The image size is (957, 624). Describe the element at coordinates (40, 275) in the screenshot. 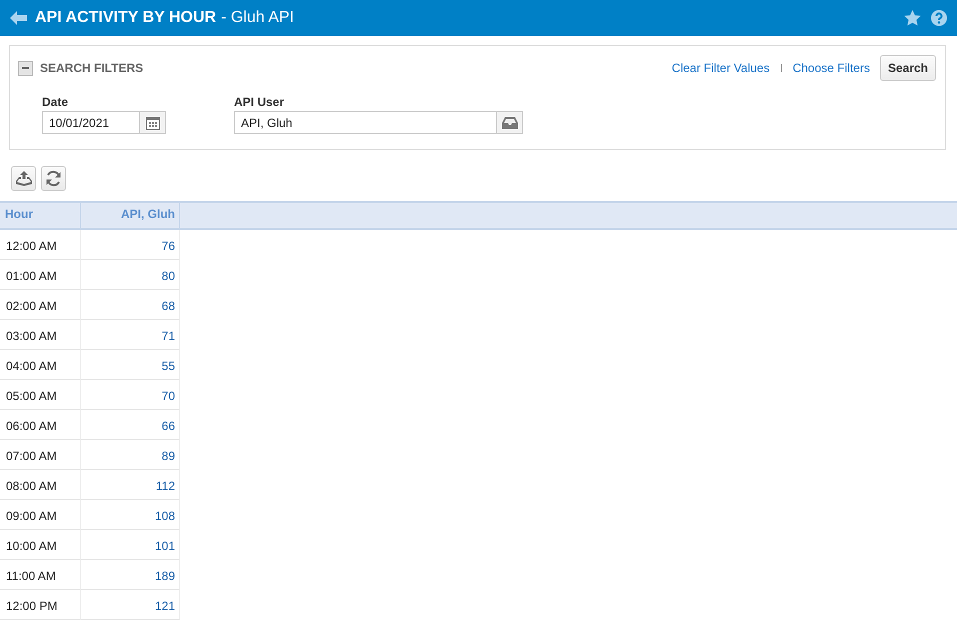

I see `table-cell: 01:00 AM` at that location.